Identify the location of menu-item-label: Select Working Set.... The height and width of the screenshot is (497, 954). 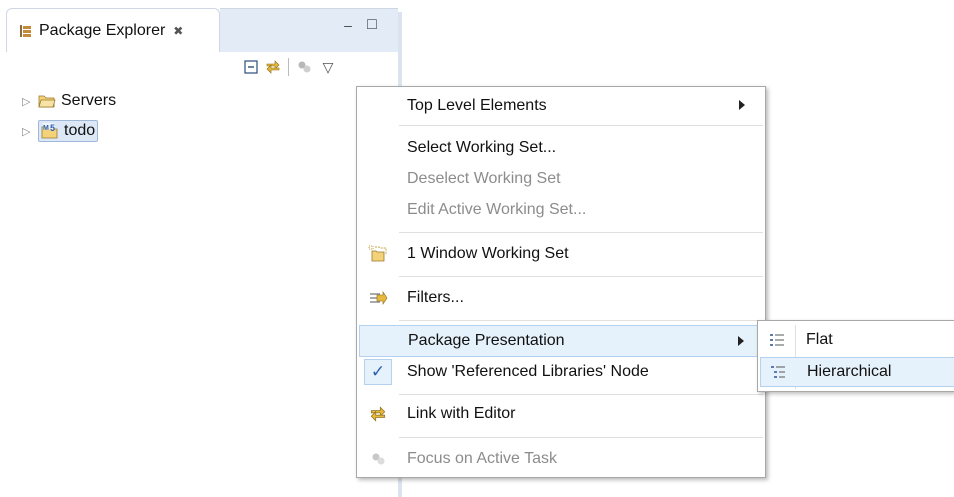
(482, 147).